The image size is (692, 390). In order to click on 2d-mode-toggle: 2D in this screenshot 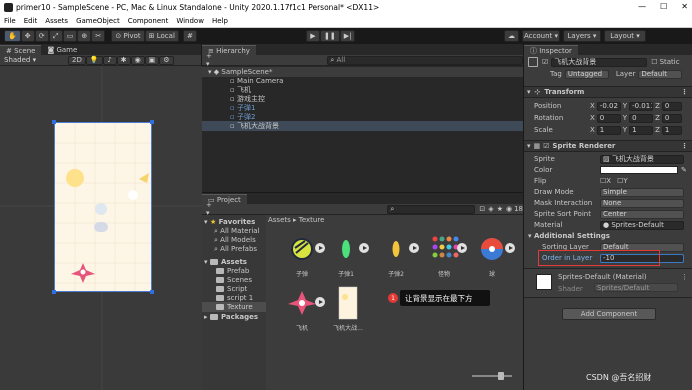, I will do `click(77, 60)`.